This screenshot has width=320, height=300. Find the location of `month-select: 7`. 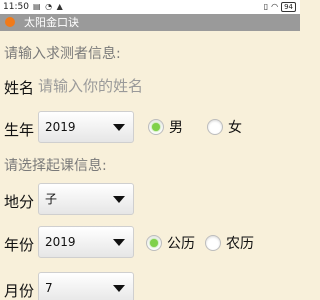

month-select: 7 is located at coordinates (86, 286).